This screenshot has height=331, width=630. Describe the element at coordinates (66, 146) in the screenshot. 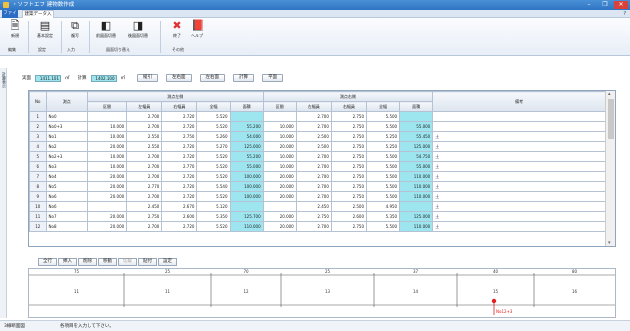

I see `station-cell: No2` at that location.